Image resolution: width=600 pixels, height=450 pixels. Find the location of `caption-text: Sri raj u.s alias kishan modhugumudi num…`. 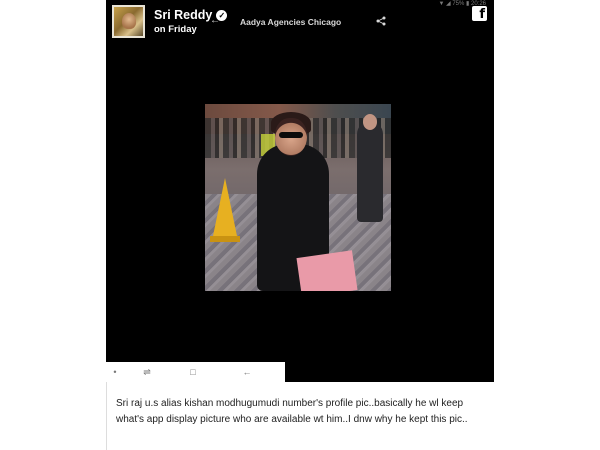

caption-text: Sri raj u.s alias kishan modhugumudi num… is located at coordinates (292, 411).